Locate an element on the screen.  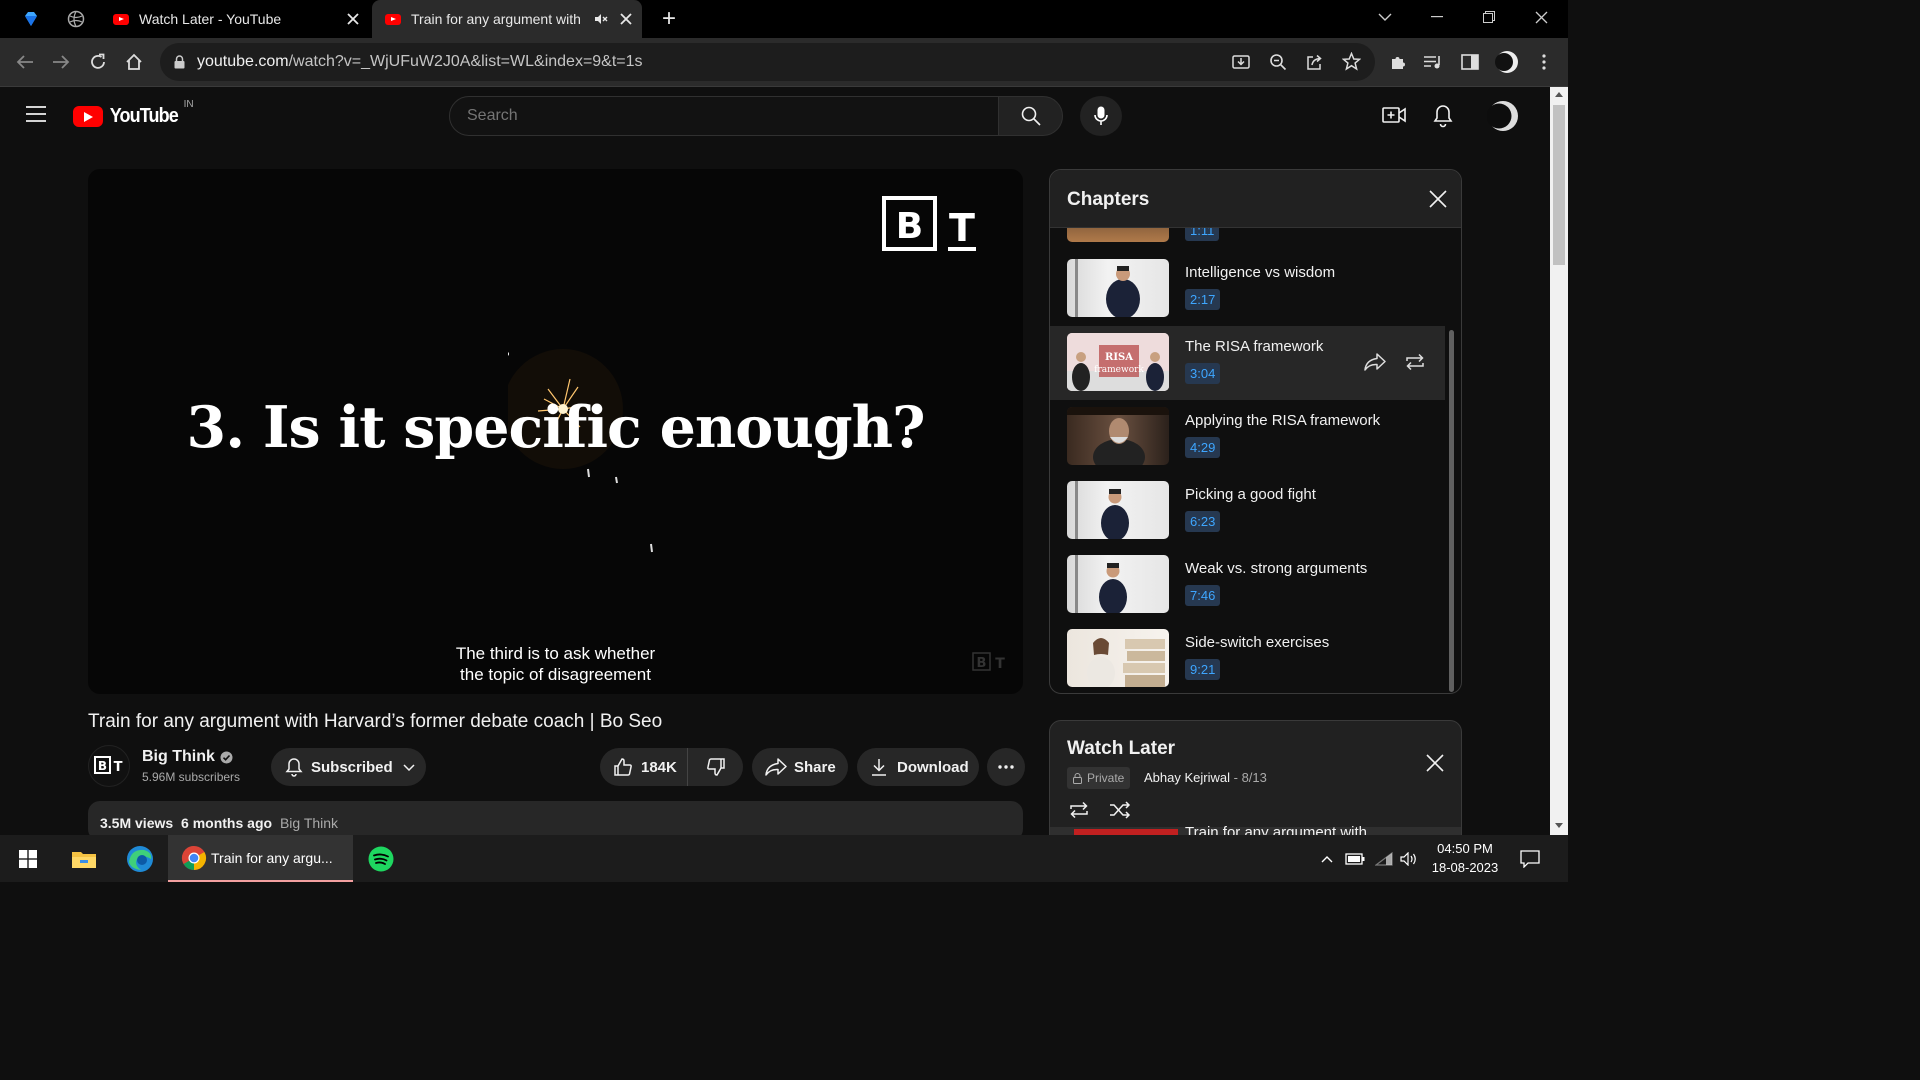
voice-search-button is located at coordinates (1101, 116).